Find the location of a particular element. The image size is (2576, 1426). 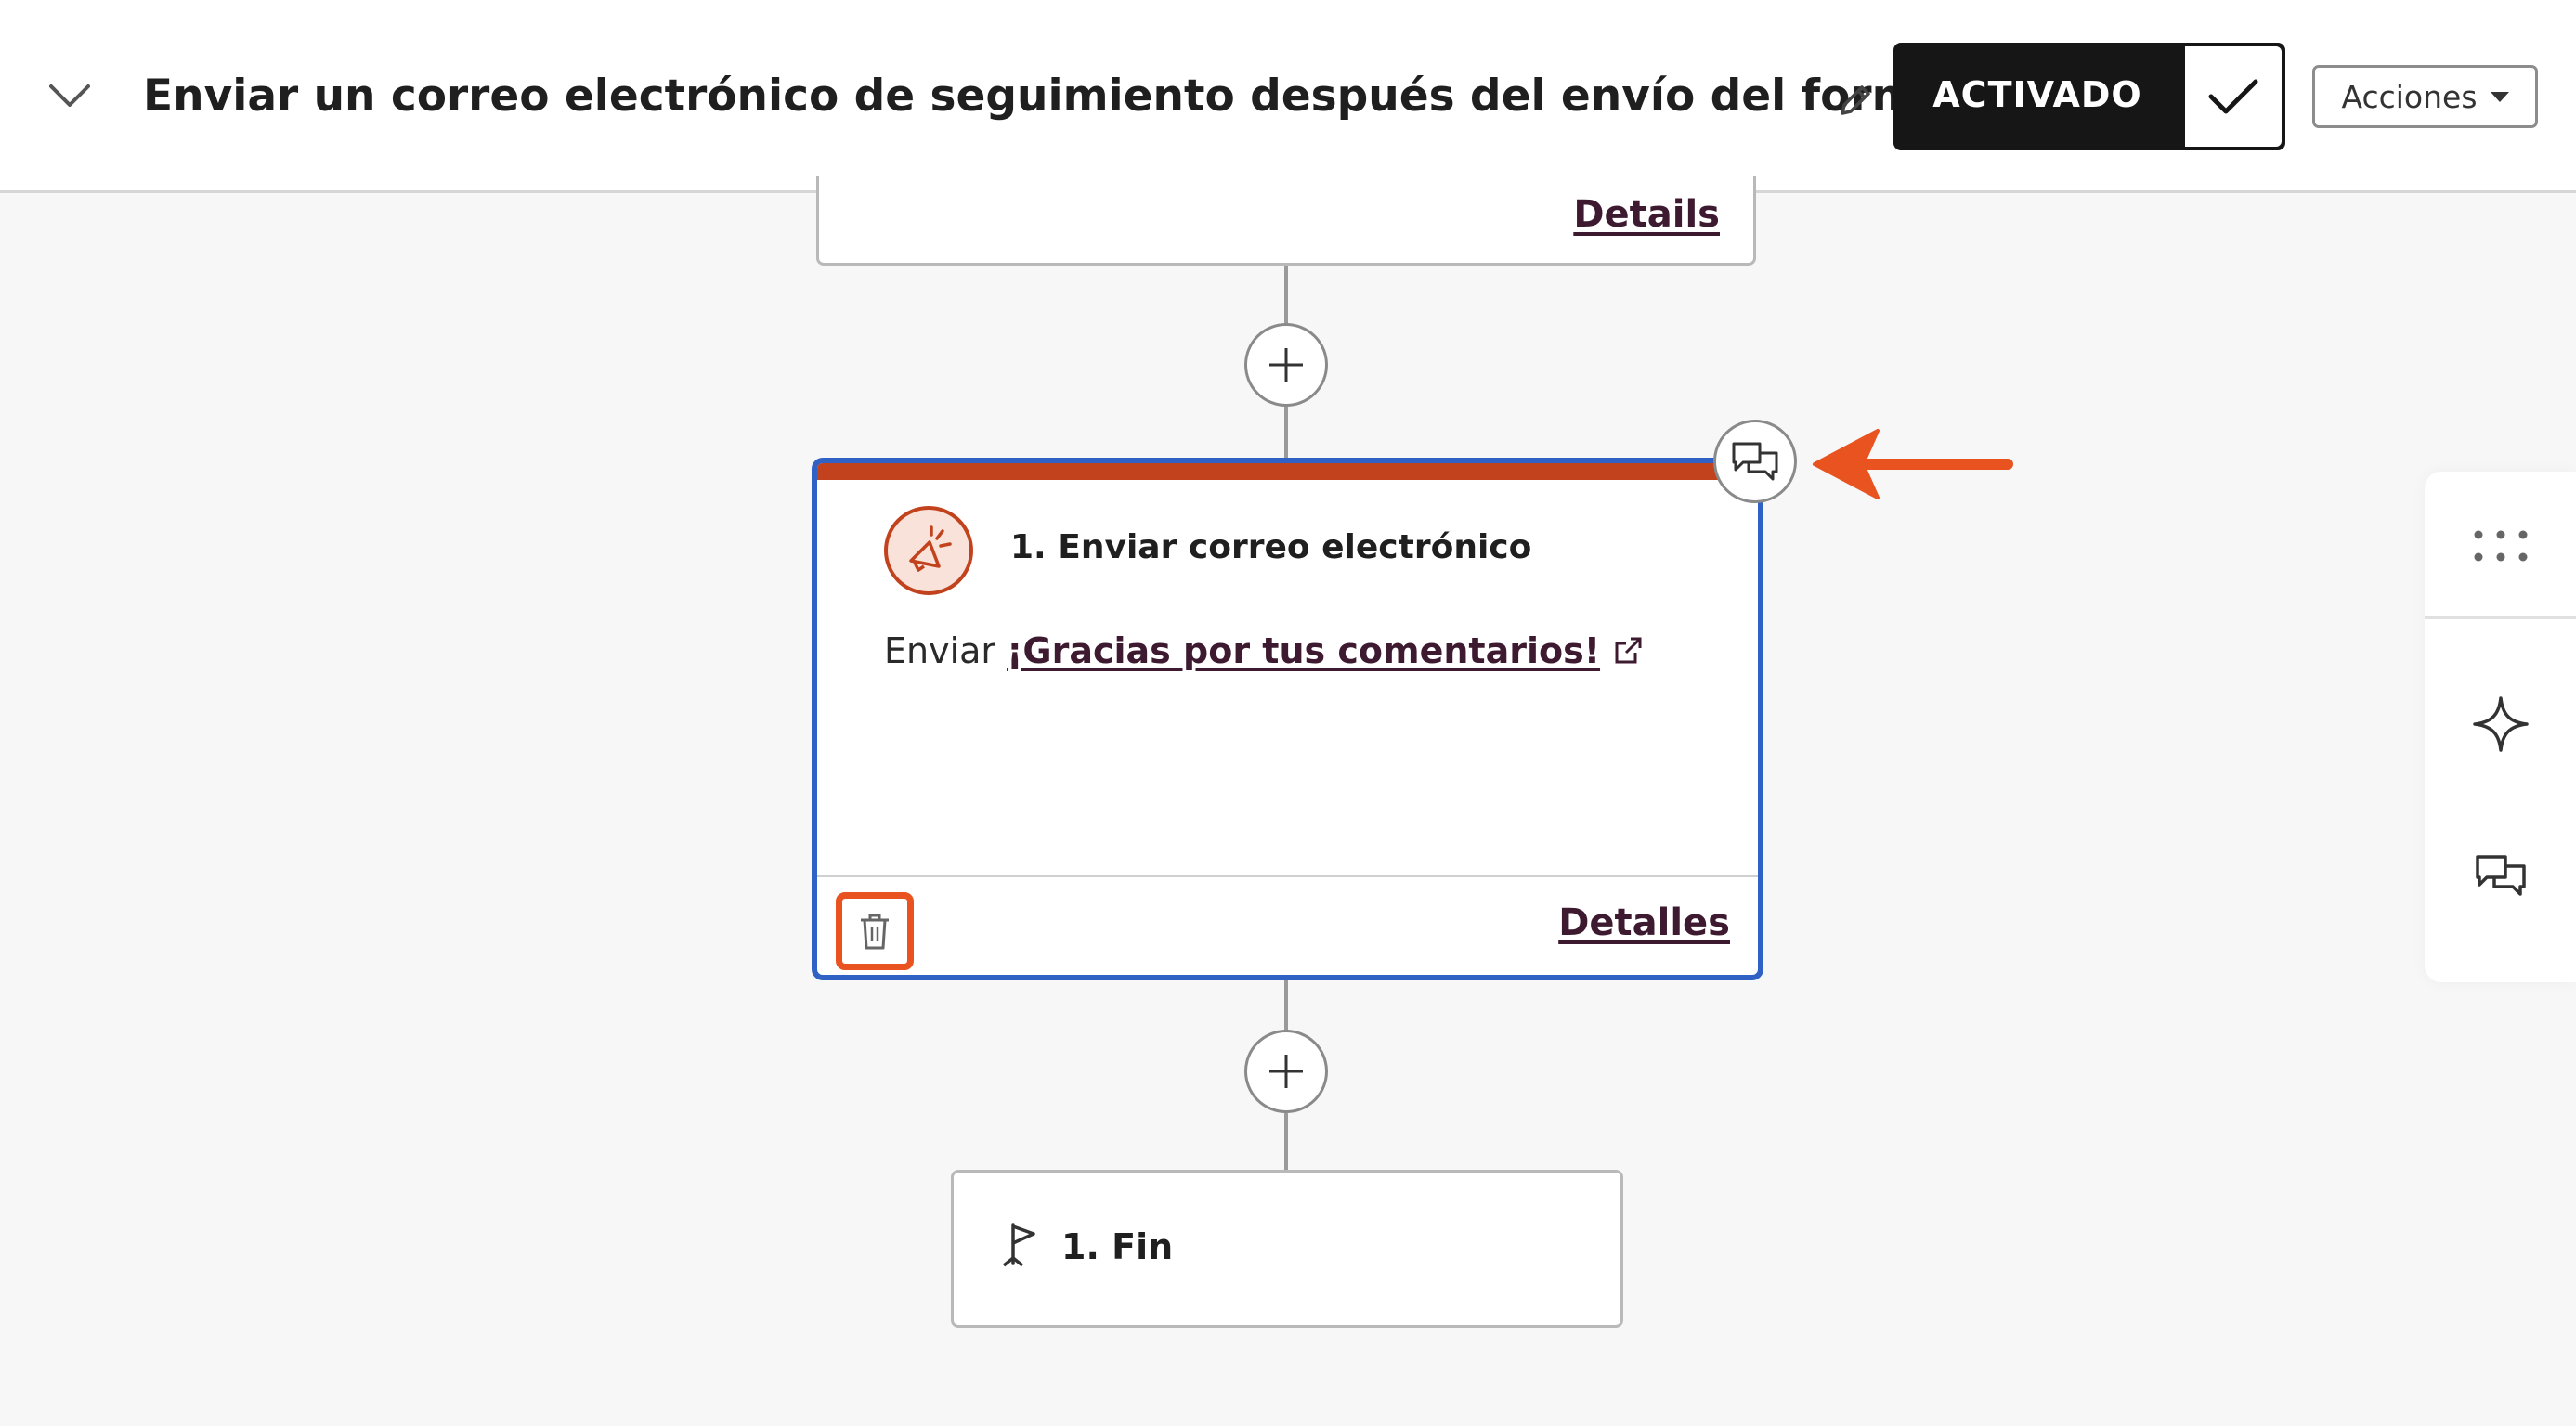

right-tool-rail is located at coordinates (2500, 727).